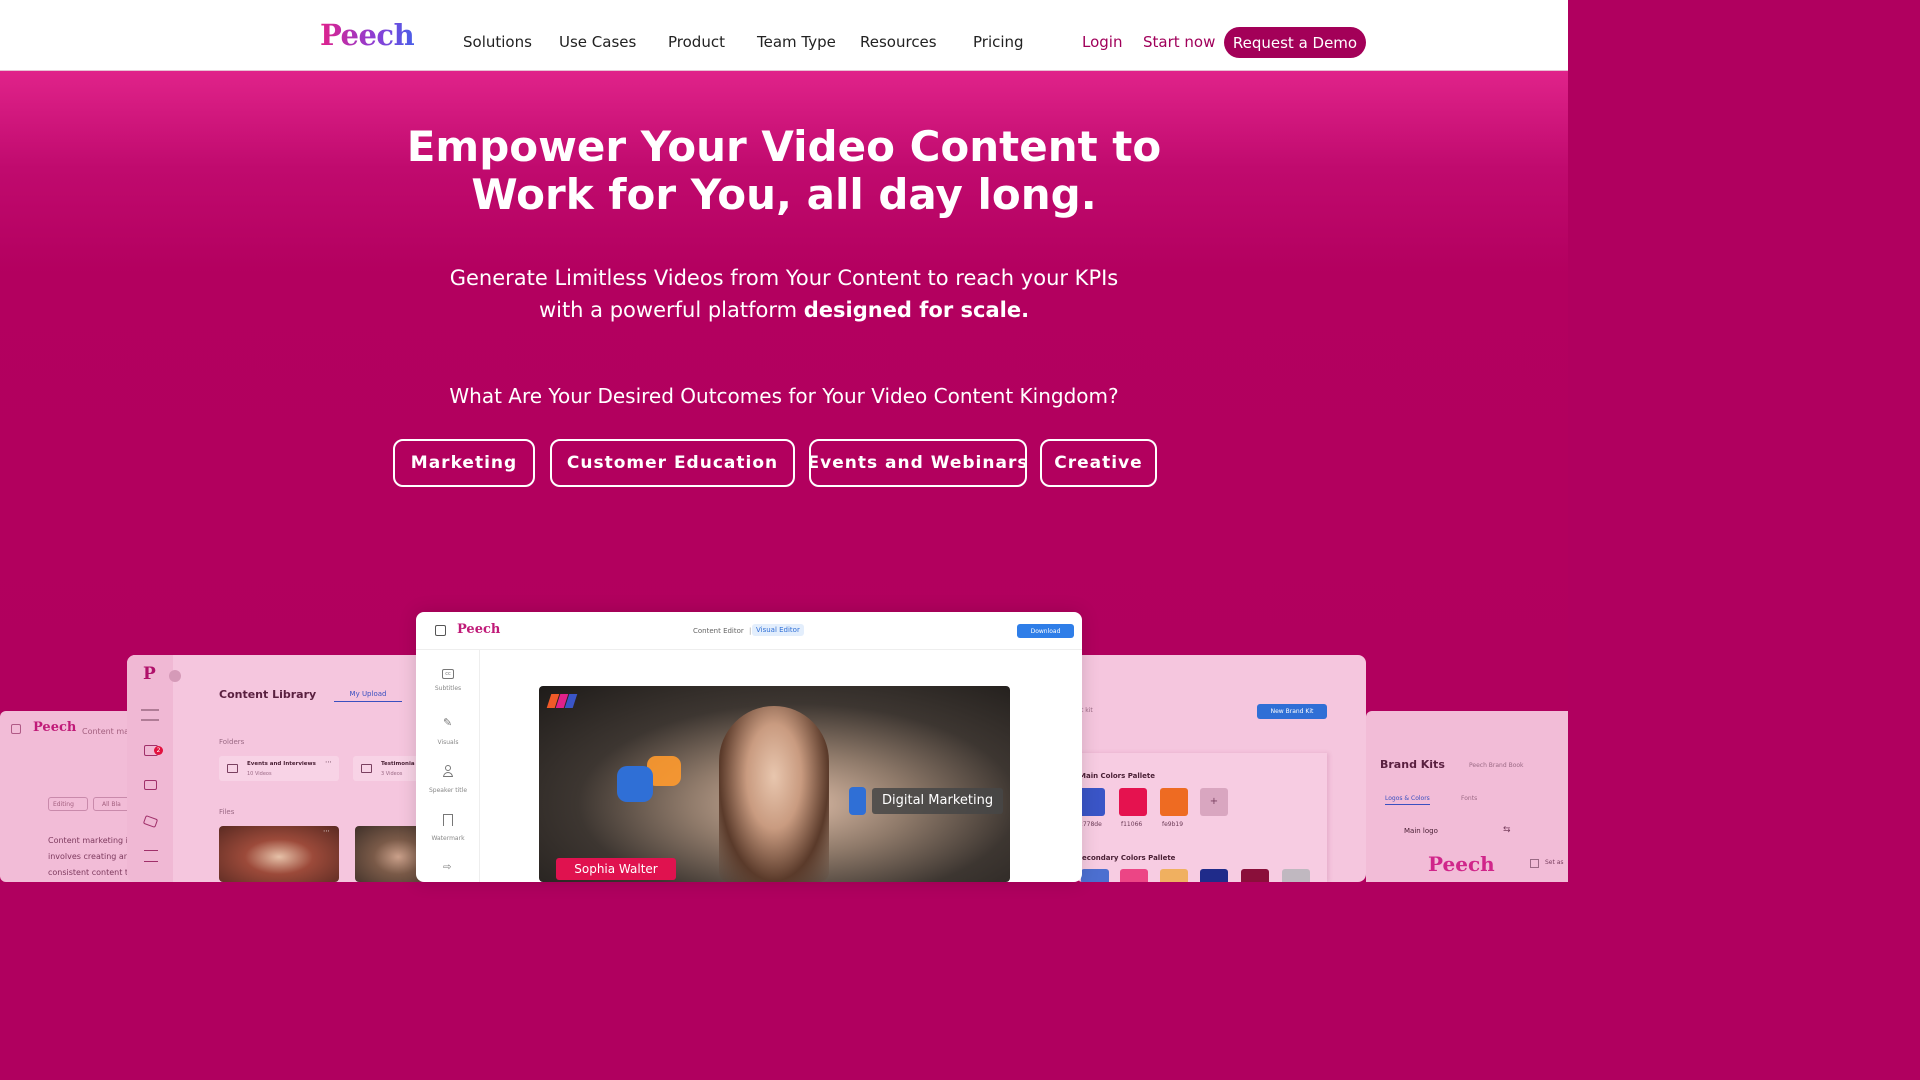 The height and width of the screenshot is (1080, 1920). I want to click on request-demo-button: Request a Demo, so click(1295, 42).